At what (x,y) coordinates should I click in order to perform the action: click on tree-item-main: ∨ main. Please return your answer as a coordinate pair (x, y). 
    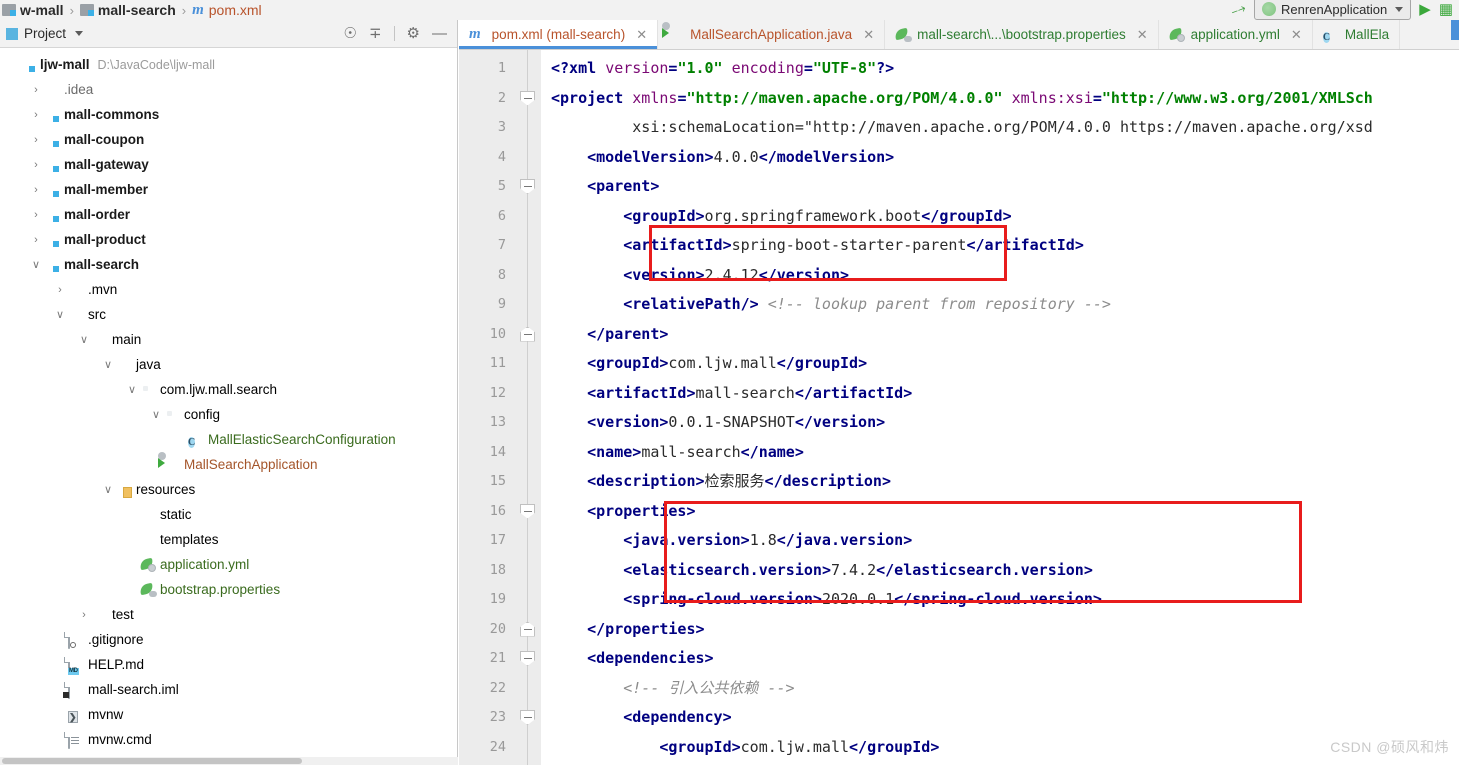
    Looking at the image, I should click on (228, 339).